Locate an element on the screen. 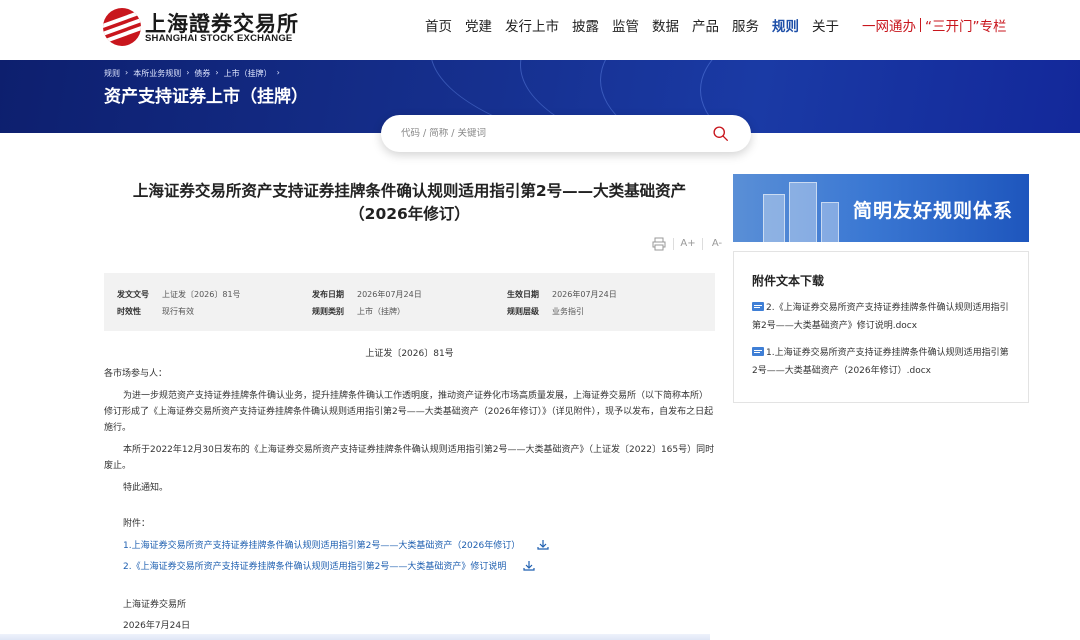  promo-text: 简明友好规则体系 is located at coordinates (933, 211).